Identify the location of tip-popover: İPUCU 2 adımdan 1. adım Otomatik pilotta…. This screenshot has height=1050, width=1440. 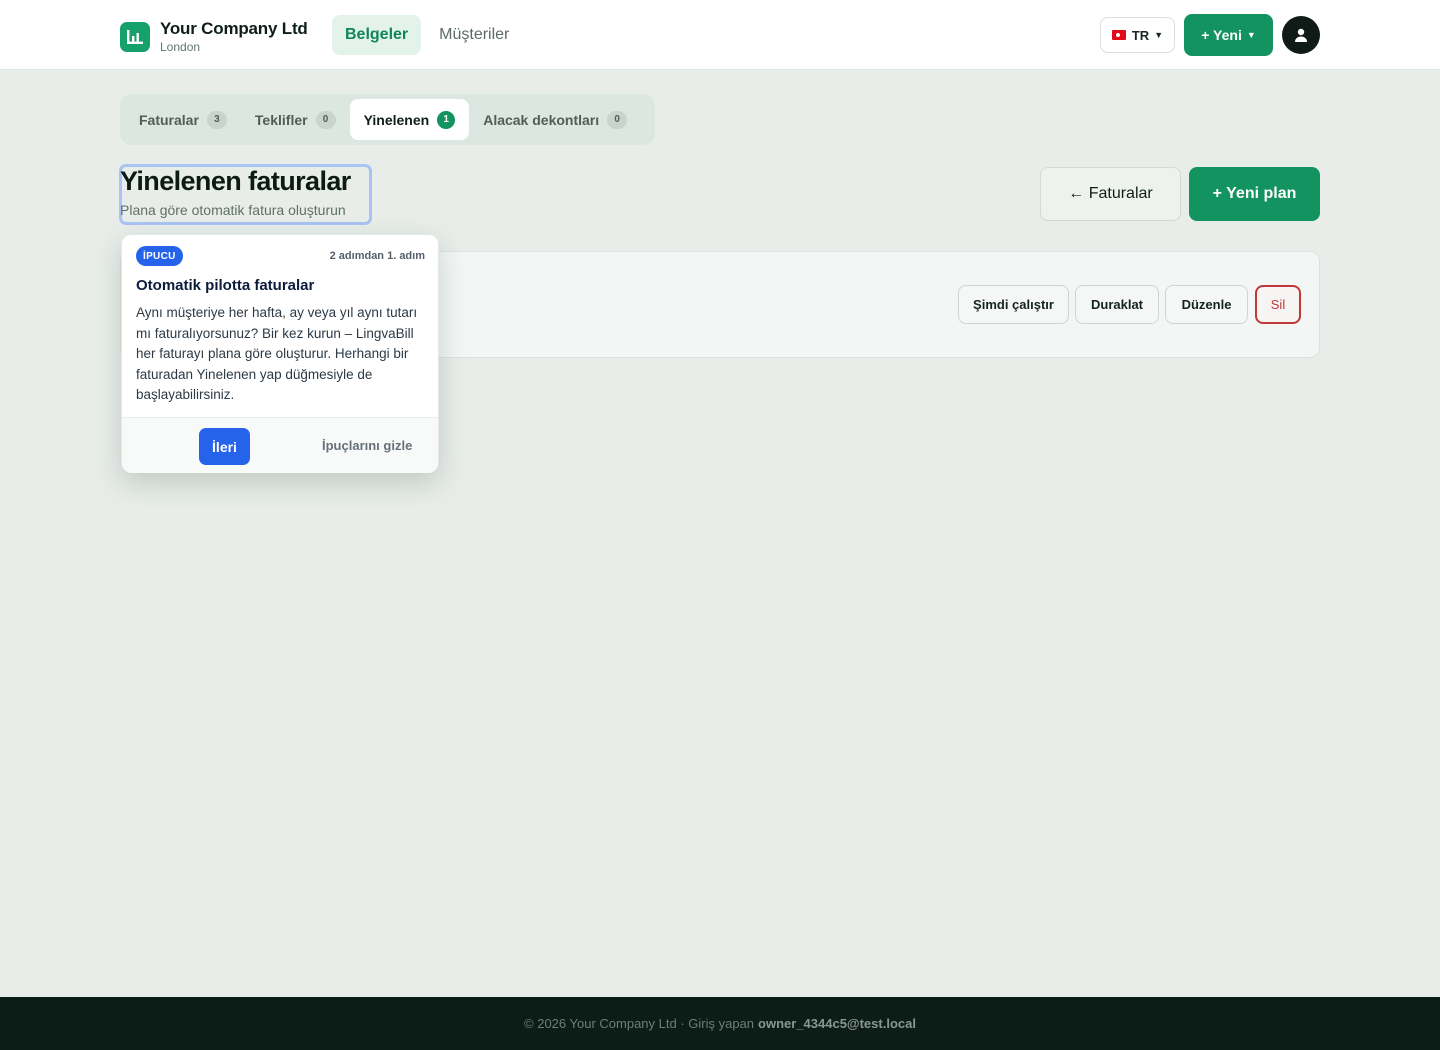
(280, 353).